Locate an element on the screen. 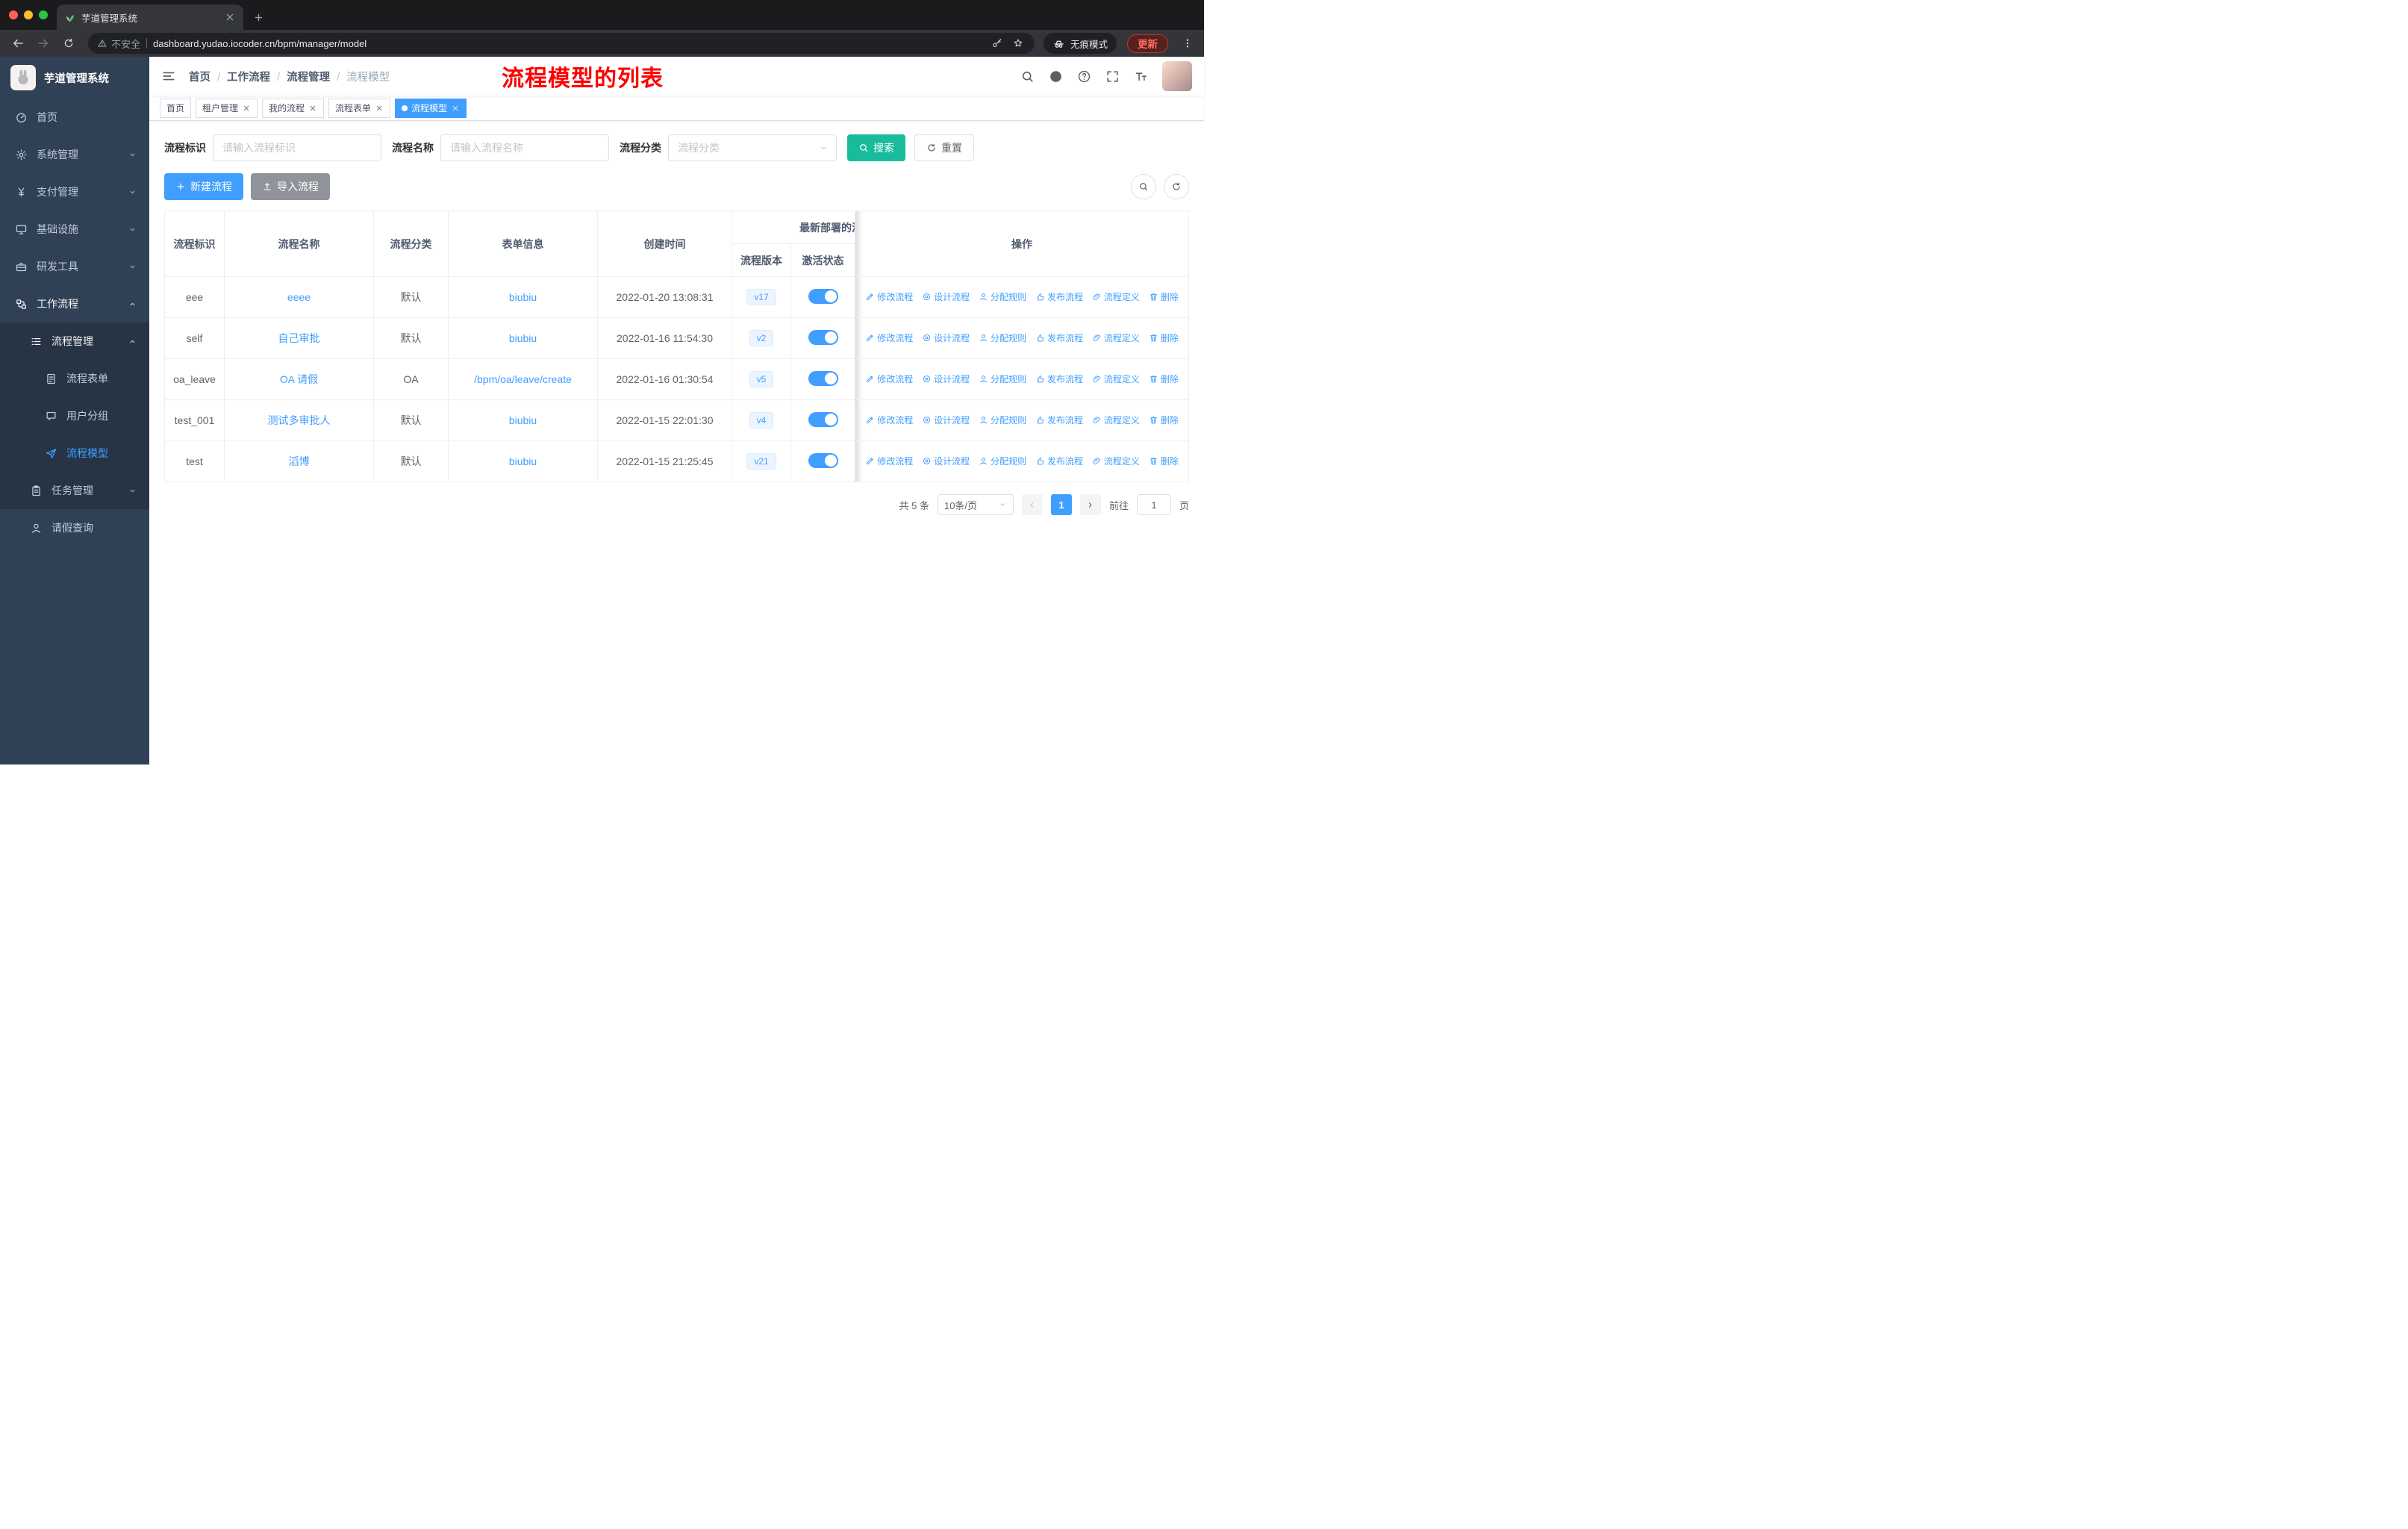  sidebar-item-leave-query: 请假查询 is located at coordinates (74, 527).